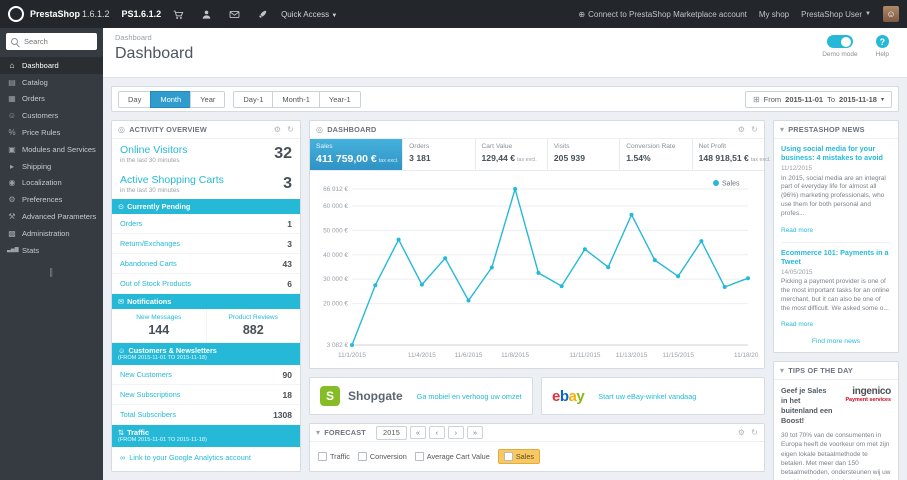 This screenshot has width=907, height=480. Describe the element at coordinates (55, 14) in the screenshot. I see `brand-name: PrestaShop` at that location.